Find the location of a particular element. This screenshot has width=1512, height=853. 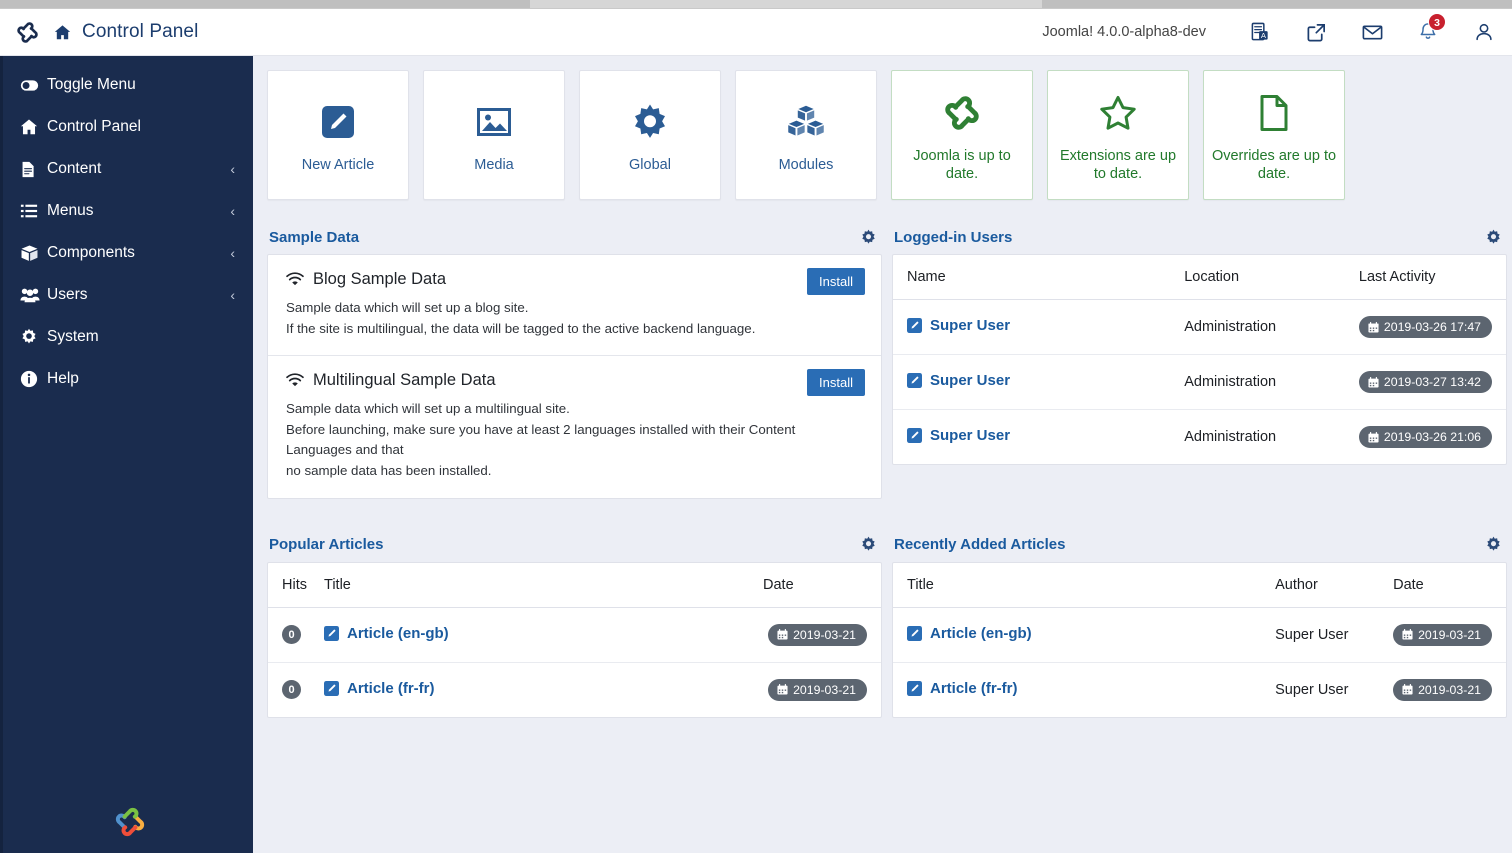

status-card-label: Overrides are up to date. is located at coordinates (1274, 164).